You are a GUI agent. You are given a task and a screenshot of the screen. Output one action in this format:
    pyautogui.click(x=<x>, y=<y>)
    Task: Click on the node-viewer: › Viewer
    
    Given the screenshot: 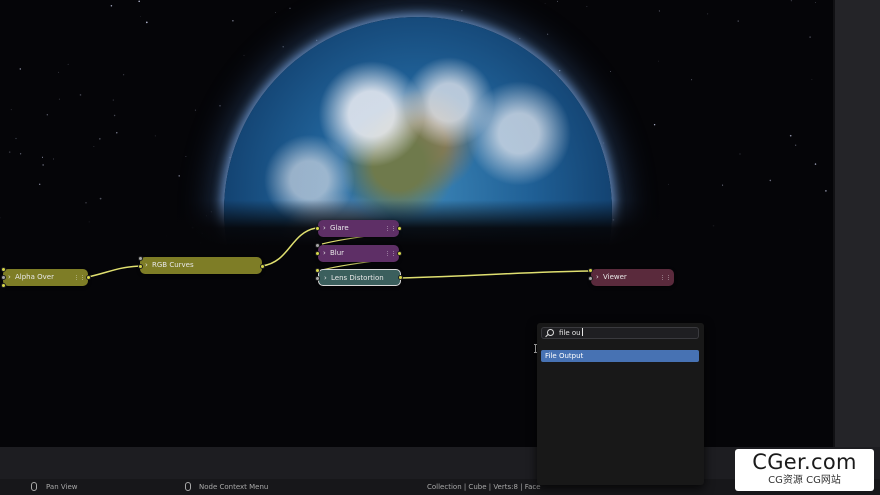 What is the action you would take?
    pyautogui.click(x=632, y=277)
    